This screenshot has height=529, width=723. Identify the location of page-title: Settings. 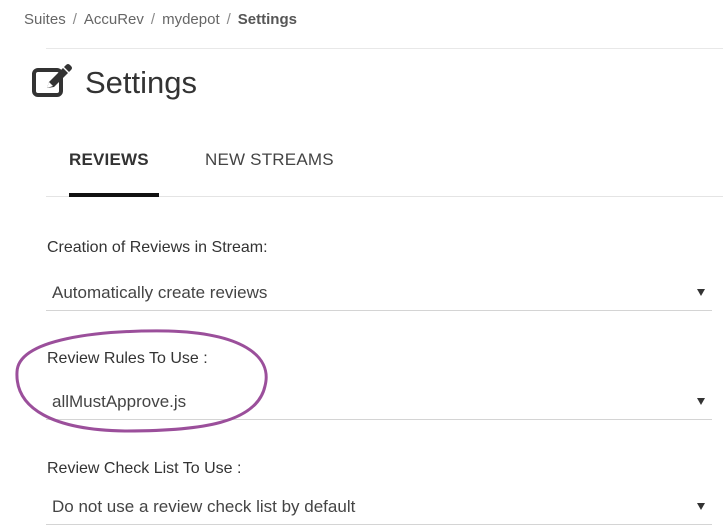
(141, 82).